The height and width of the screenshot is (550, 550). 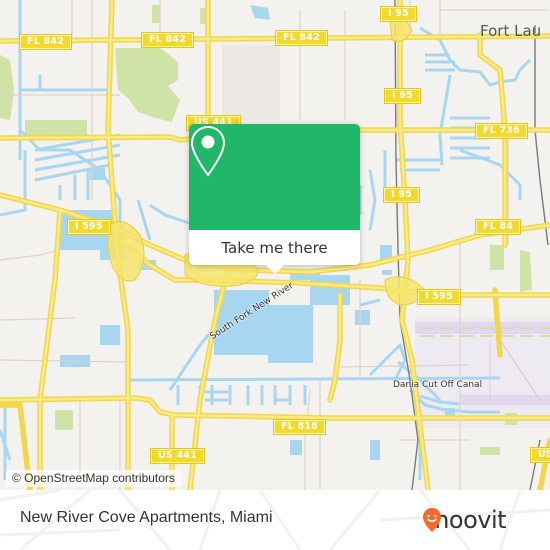 I want to click on place-name: New River Cove Apartments, Miami, so click(x=146, y=517).